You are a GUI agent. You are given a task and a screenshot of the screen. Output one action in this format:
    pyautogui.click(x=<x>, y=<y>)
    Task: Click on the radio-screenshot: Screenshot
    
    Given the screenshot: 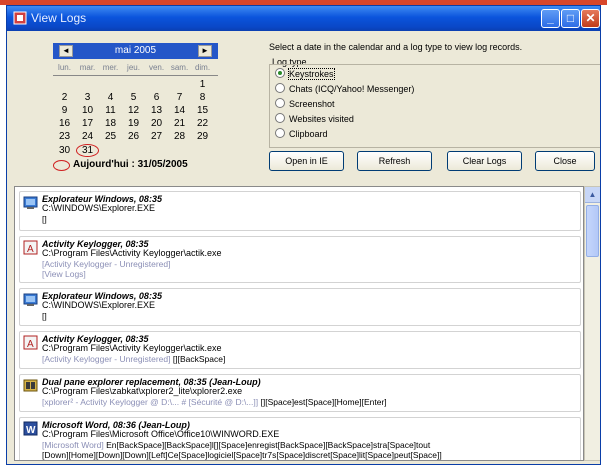 What is the action you would take?
    pyautogui.click(x=305, y=103)
    